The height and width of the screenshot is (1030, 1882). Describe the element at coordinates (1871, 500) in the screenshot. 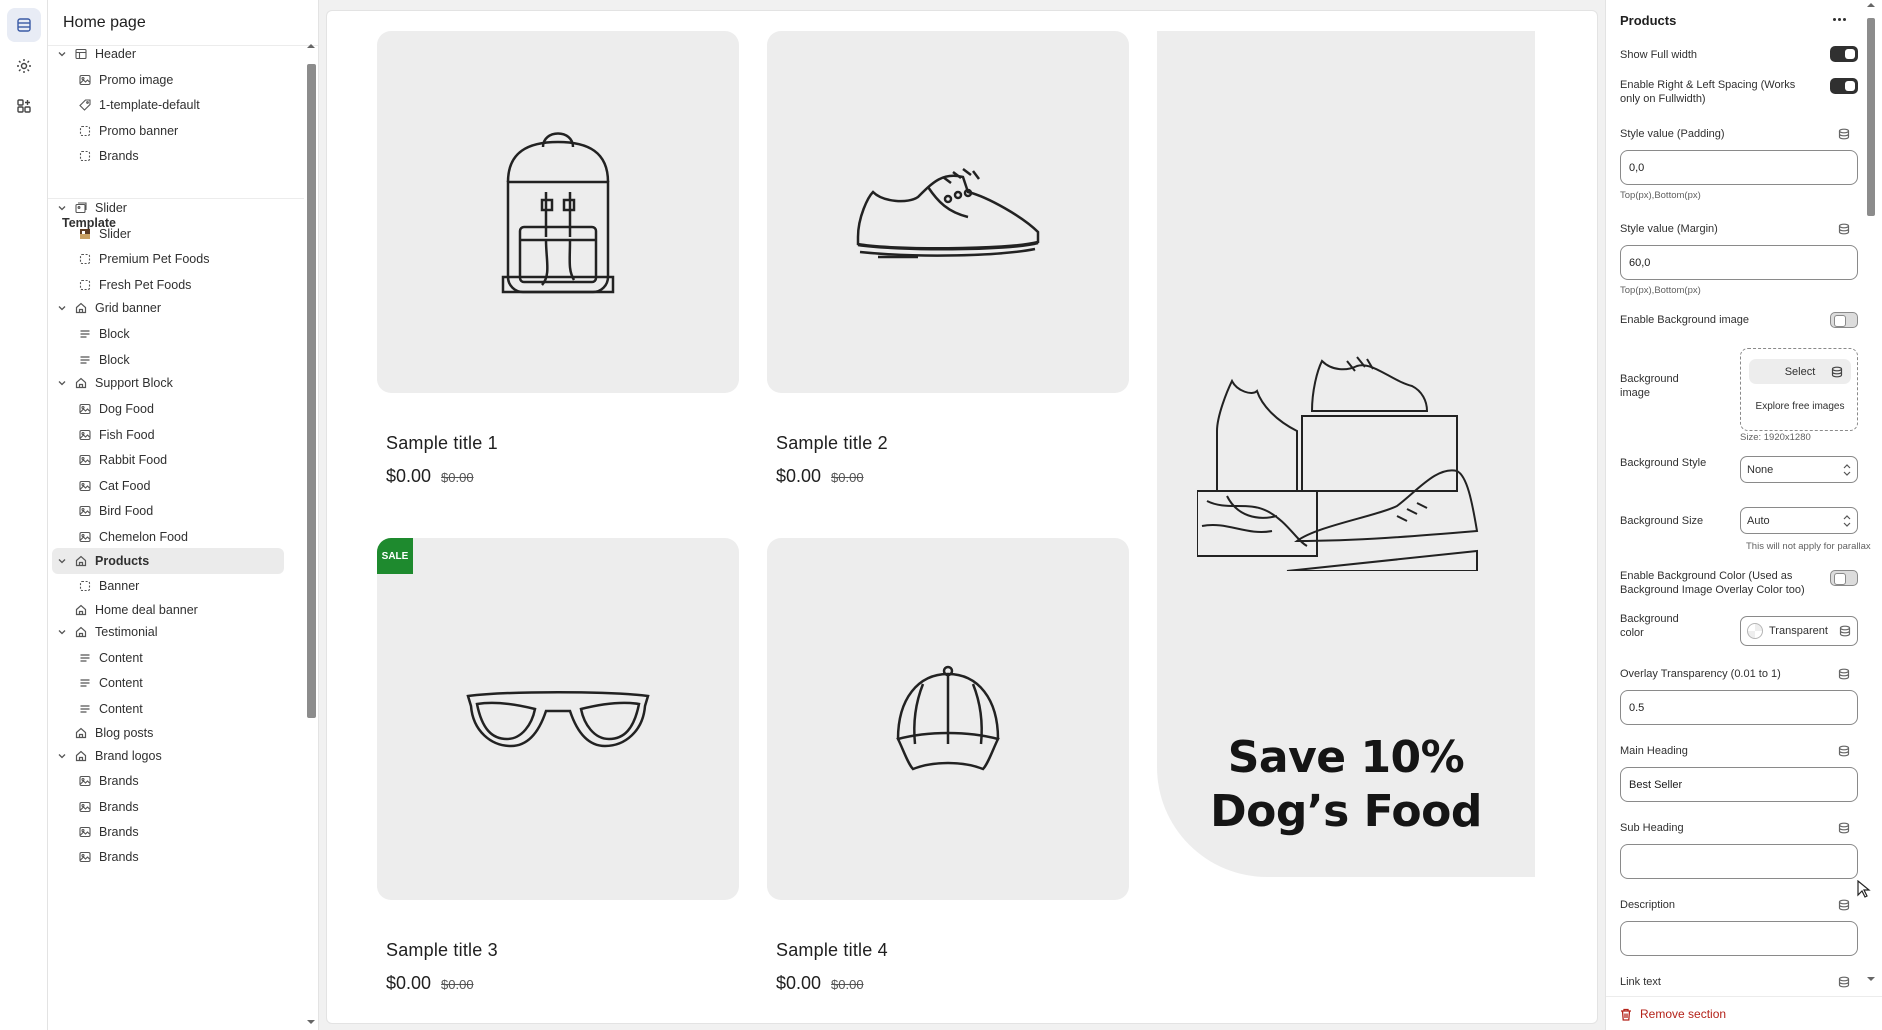

I see `settings-scrollbar` at that location.